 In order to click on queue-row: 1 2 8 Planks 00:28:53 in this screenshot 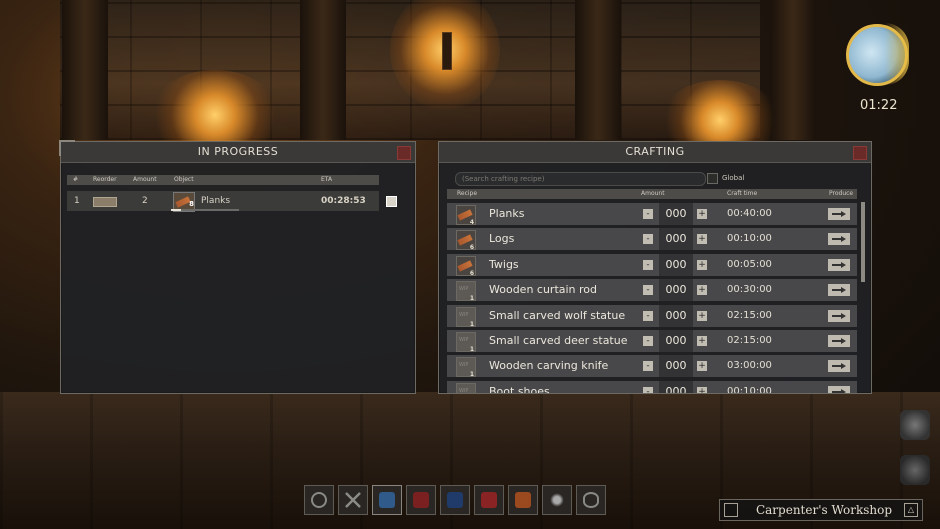, I will do `click(223, 201)`.